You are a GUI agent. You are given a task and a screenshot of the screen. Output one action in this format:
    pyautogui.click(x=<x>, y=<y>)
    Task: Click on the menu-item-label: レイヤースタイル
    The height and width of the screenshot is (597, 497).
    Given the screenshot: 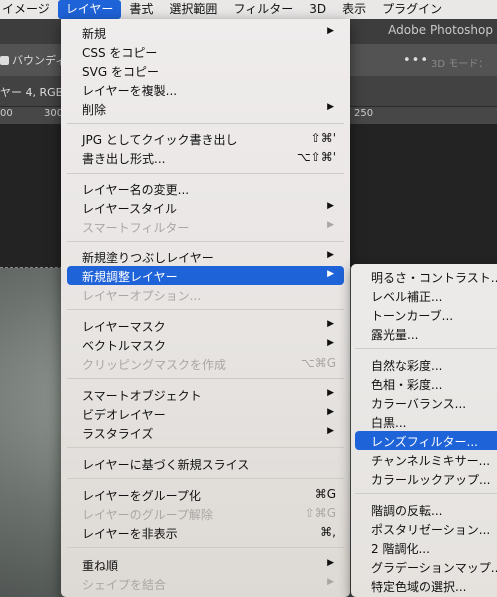 What is the action you would take?
    pyautogui.click(x=130, y=209)
    